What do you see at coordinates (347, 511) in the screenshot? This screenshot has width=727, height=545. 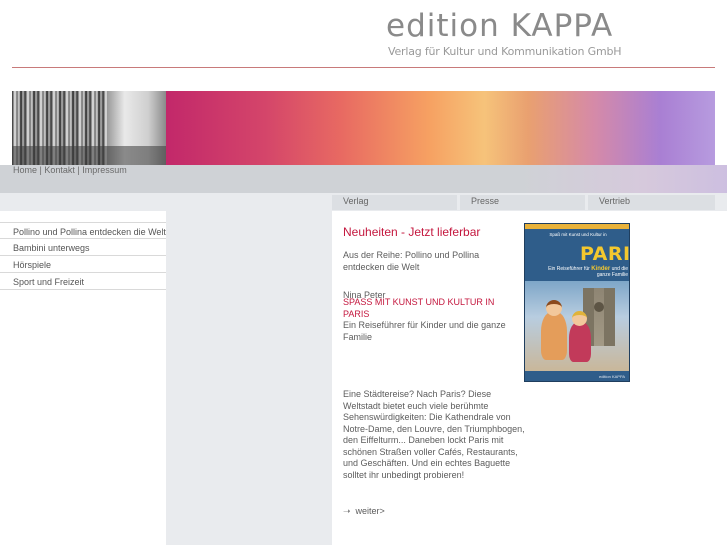 I see `arrow-right-icon: ➝` at bounding box center [347, 511].